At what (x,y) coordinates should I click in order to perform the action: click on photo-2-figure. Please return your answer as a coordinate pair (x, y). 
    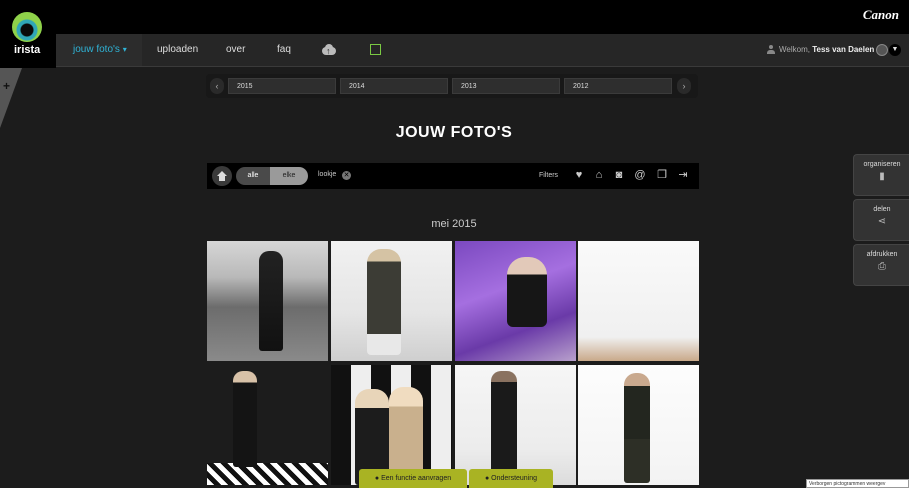
    Looking at the image, I should click on (384, 302).